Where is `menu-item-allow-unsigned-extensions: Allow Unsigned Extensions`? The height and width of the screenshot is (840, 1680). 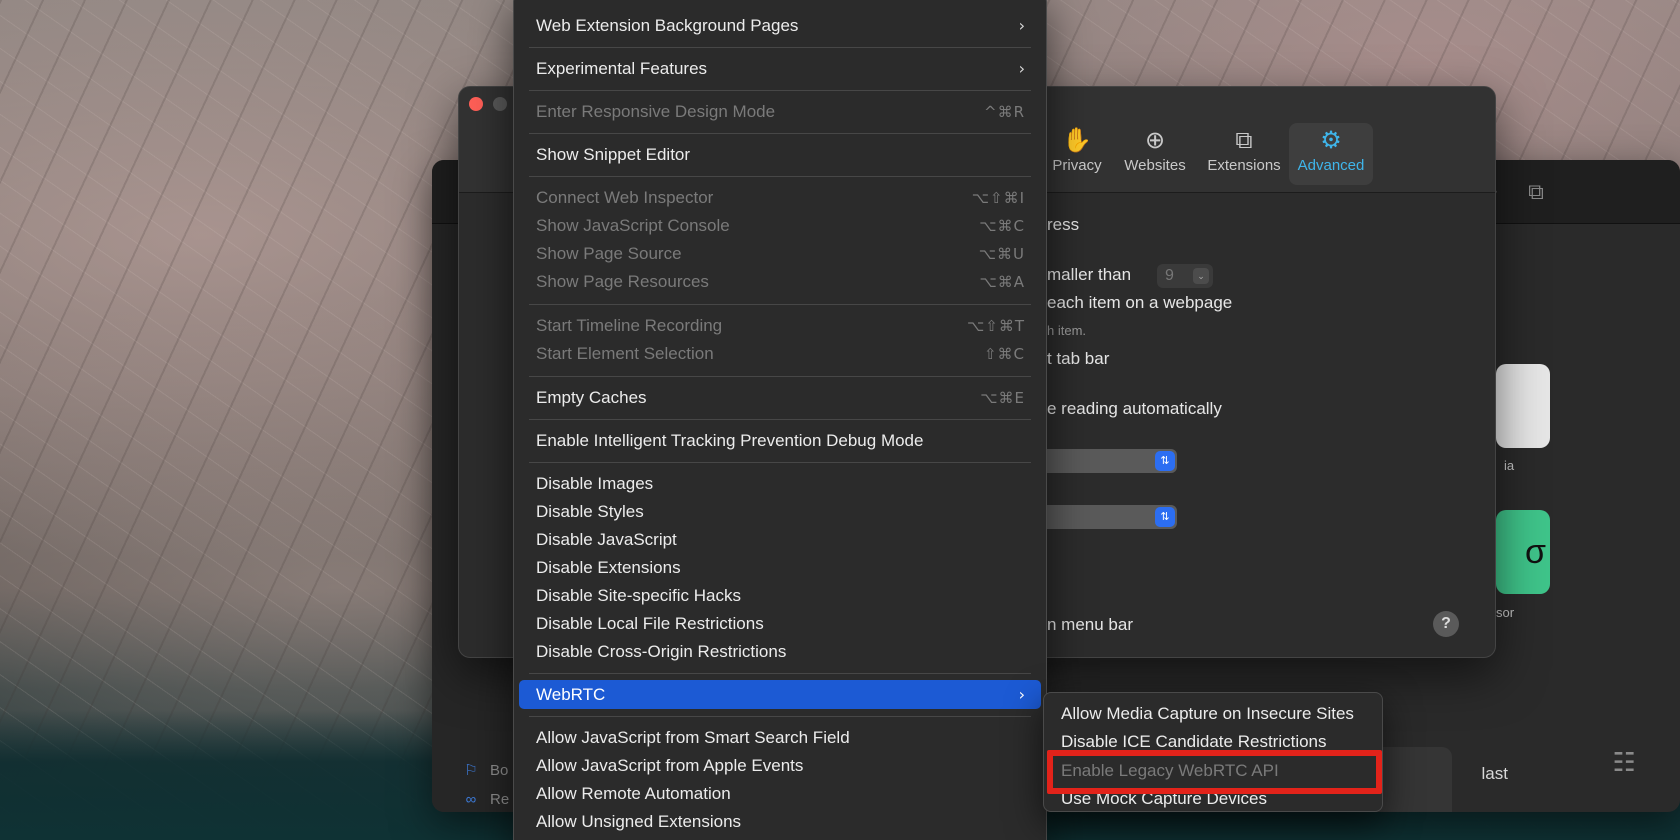
menu-item-allow-unsigned-extensions: Allow Unsigned Extensions is located at coordinates (780, 821).